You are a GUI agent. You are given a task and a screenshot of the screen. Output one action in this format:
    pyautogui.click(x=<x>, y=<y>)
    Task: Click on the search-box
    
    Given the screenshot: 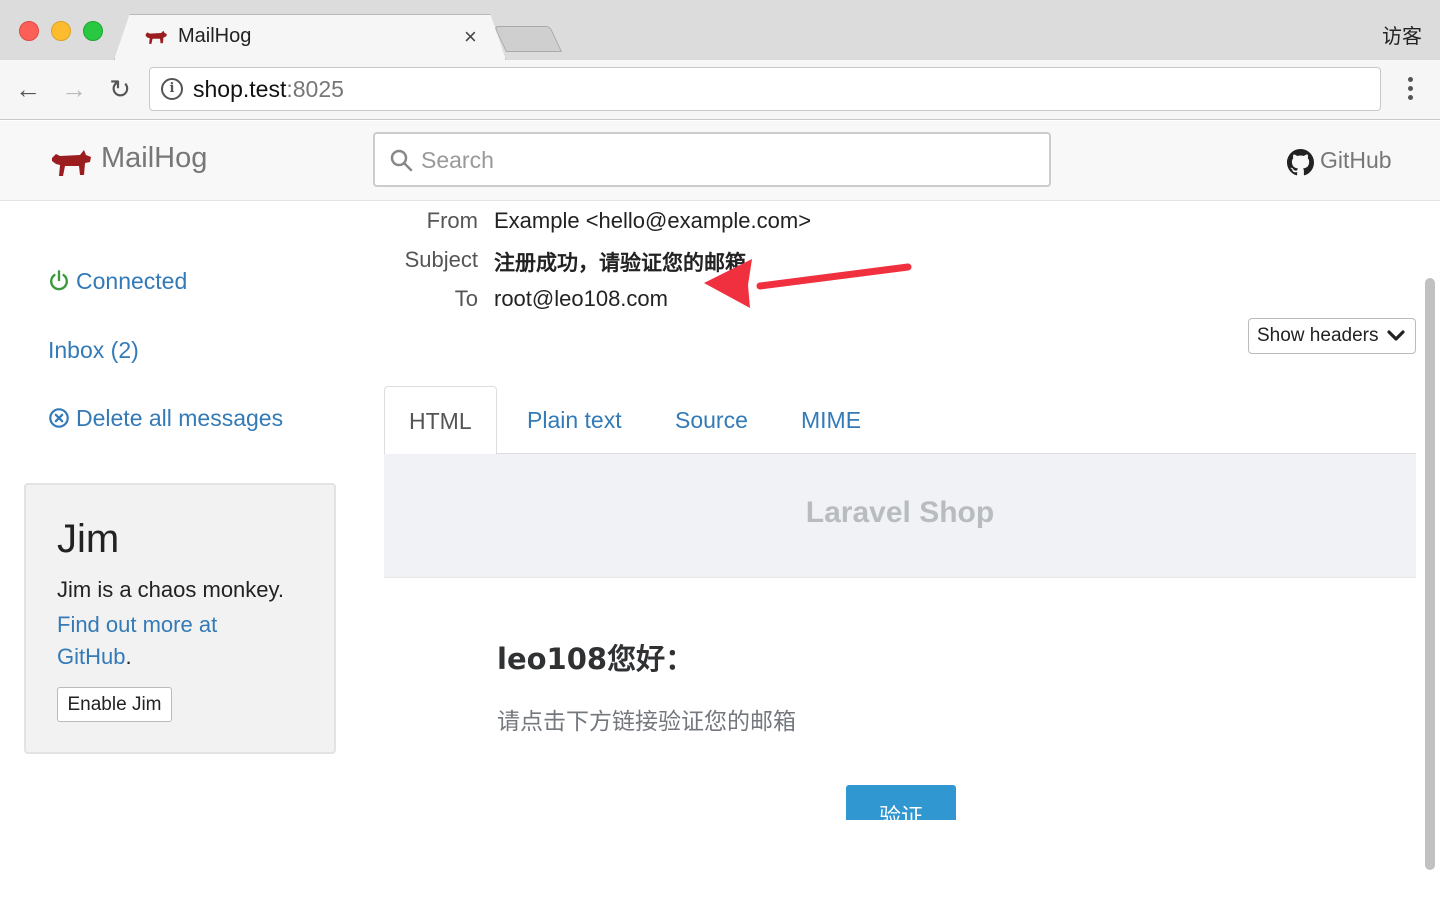 What is the action you would take?
    pyautogui.click(x=712, y=159)
    